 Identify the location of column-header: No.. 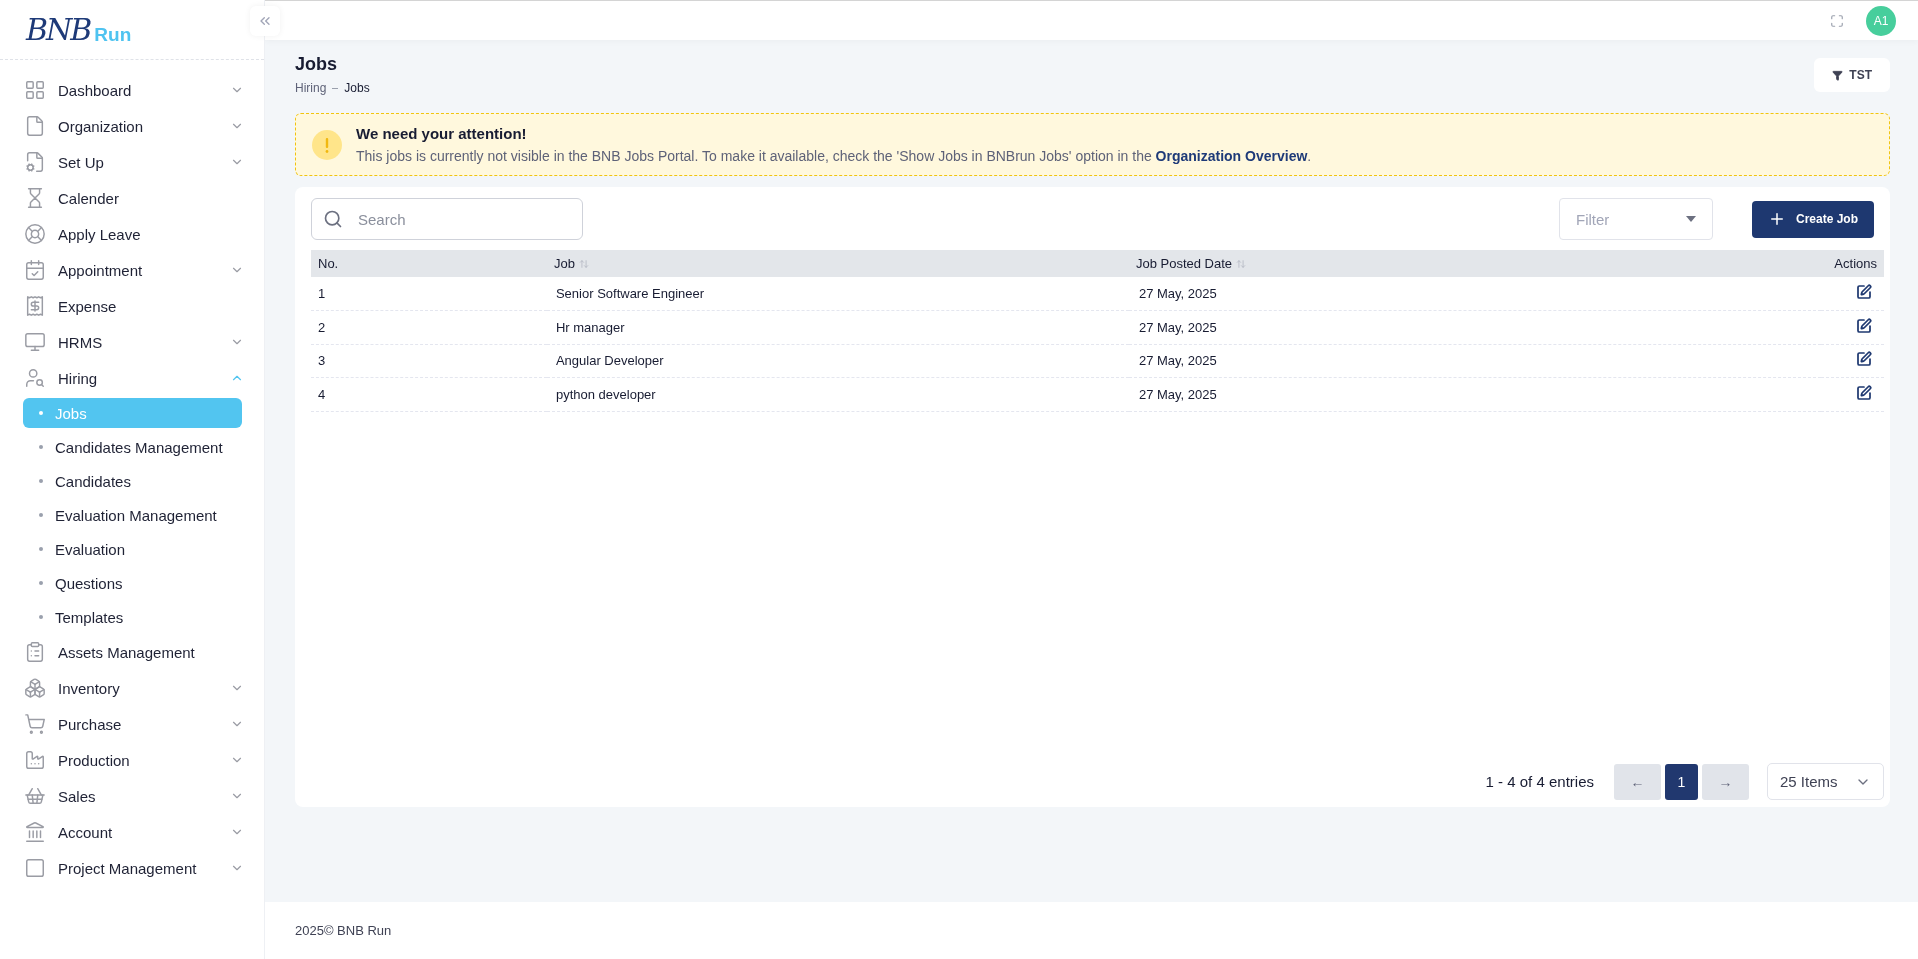
(429, 263).